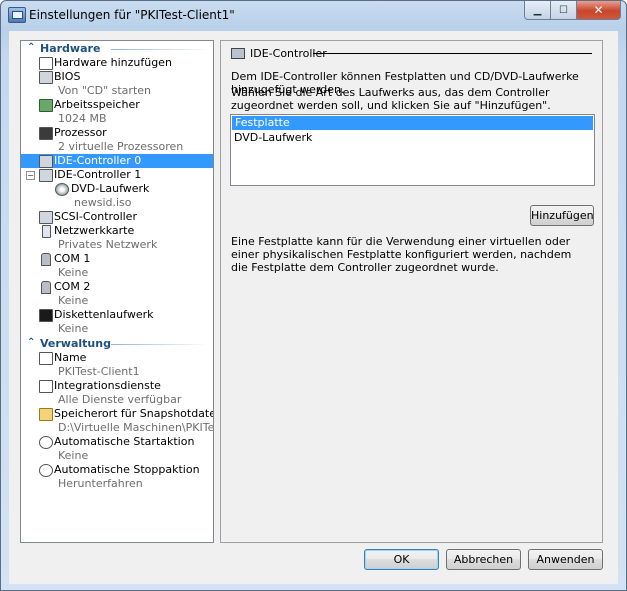  What do you see at coordinates (562, 215) in the screenshot?
I see `add-button: Hinzufügen` at bounding box center [562, 215].